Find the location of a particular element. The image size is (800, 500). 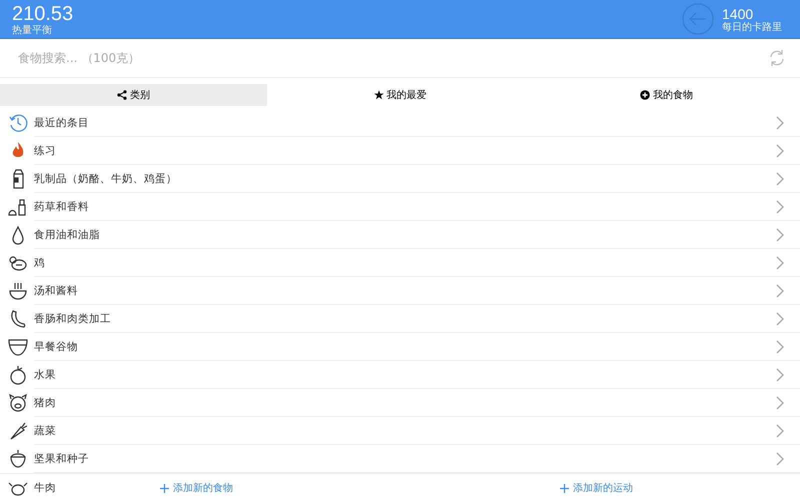

refresh-icon is located at coordinates (777, 58).